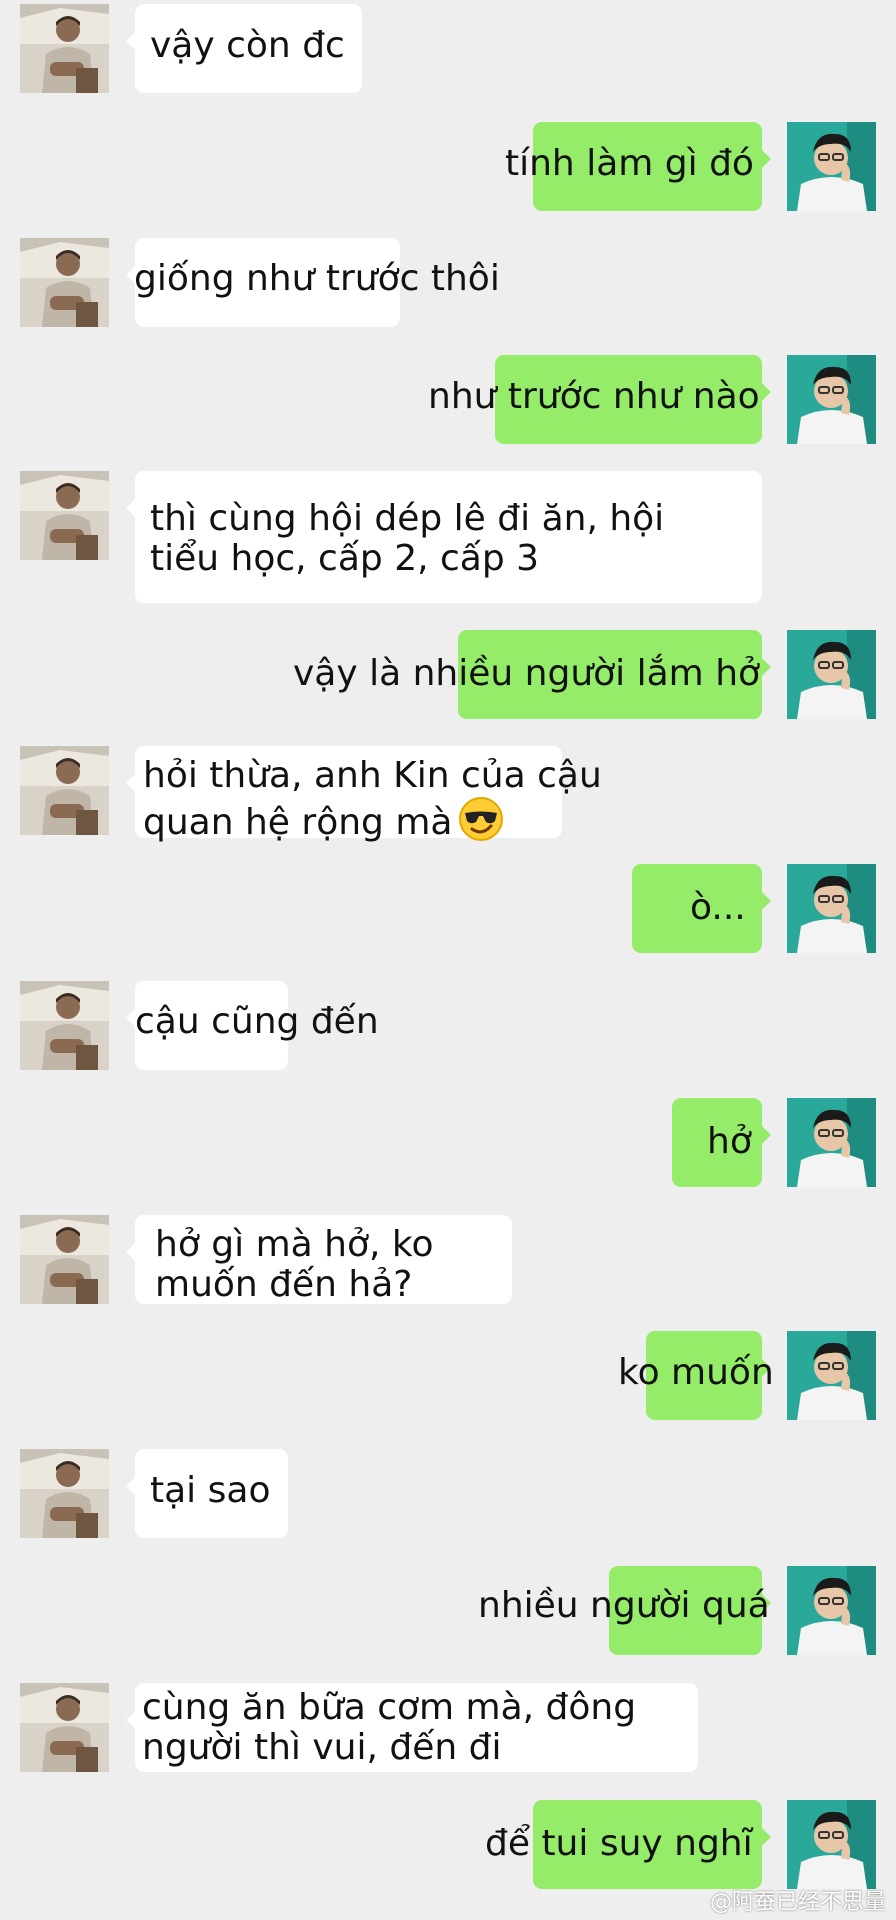 The image size is (896, 1920). I want to click on message-text: cậu cũng đến, so click(257, 1021).